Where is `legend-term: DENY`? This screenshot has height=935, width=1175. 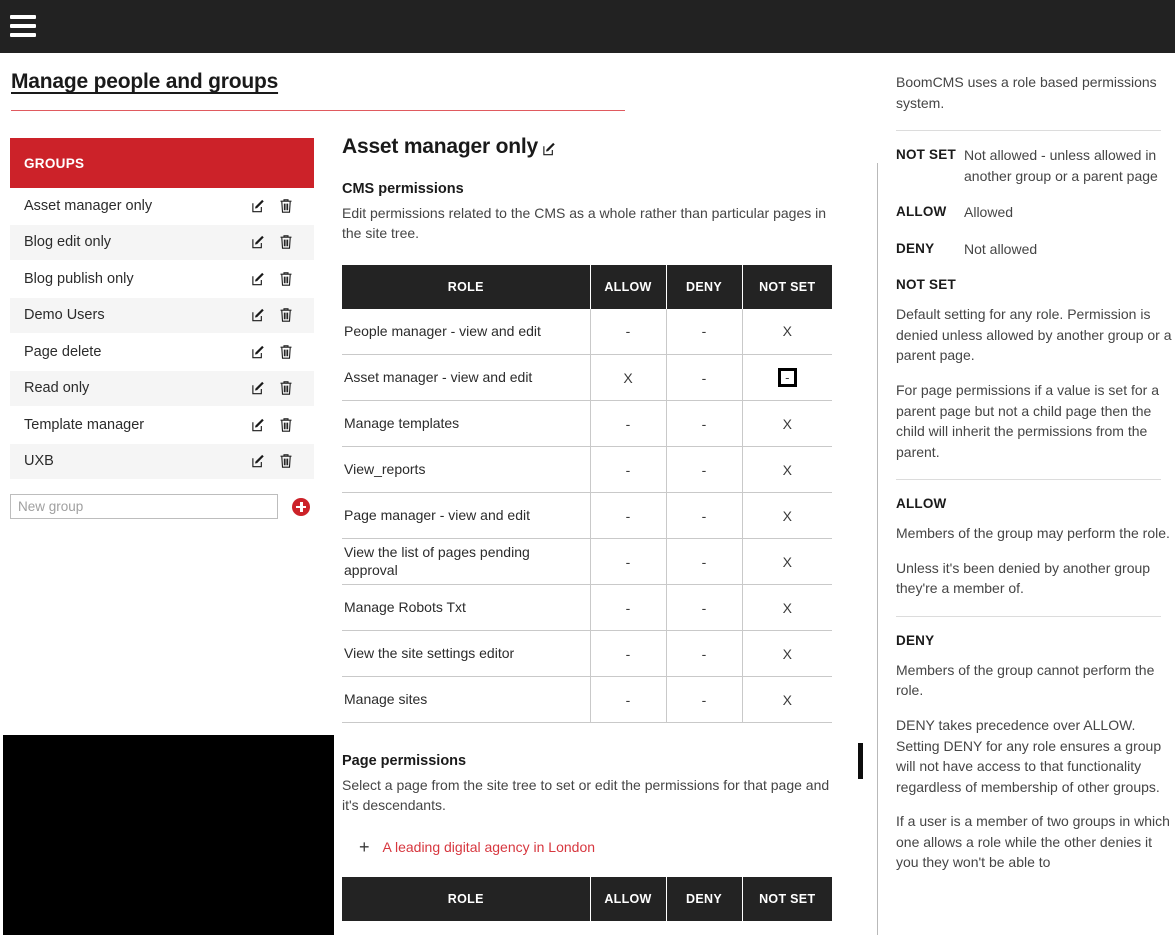 legend-term: DENY is located at coordinates (915, 248).